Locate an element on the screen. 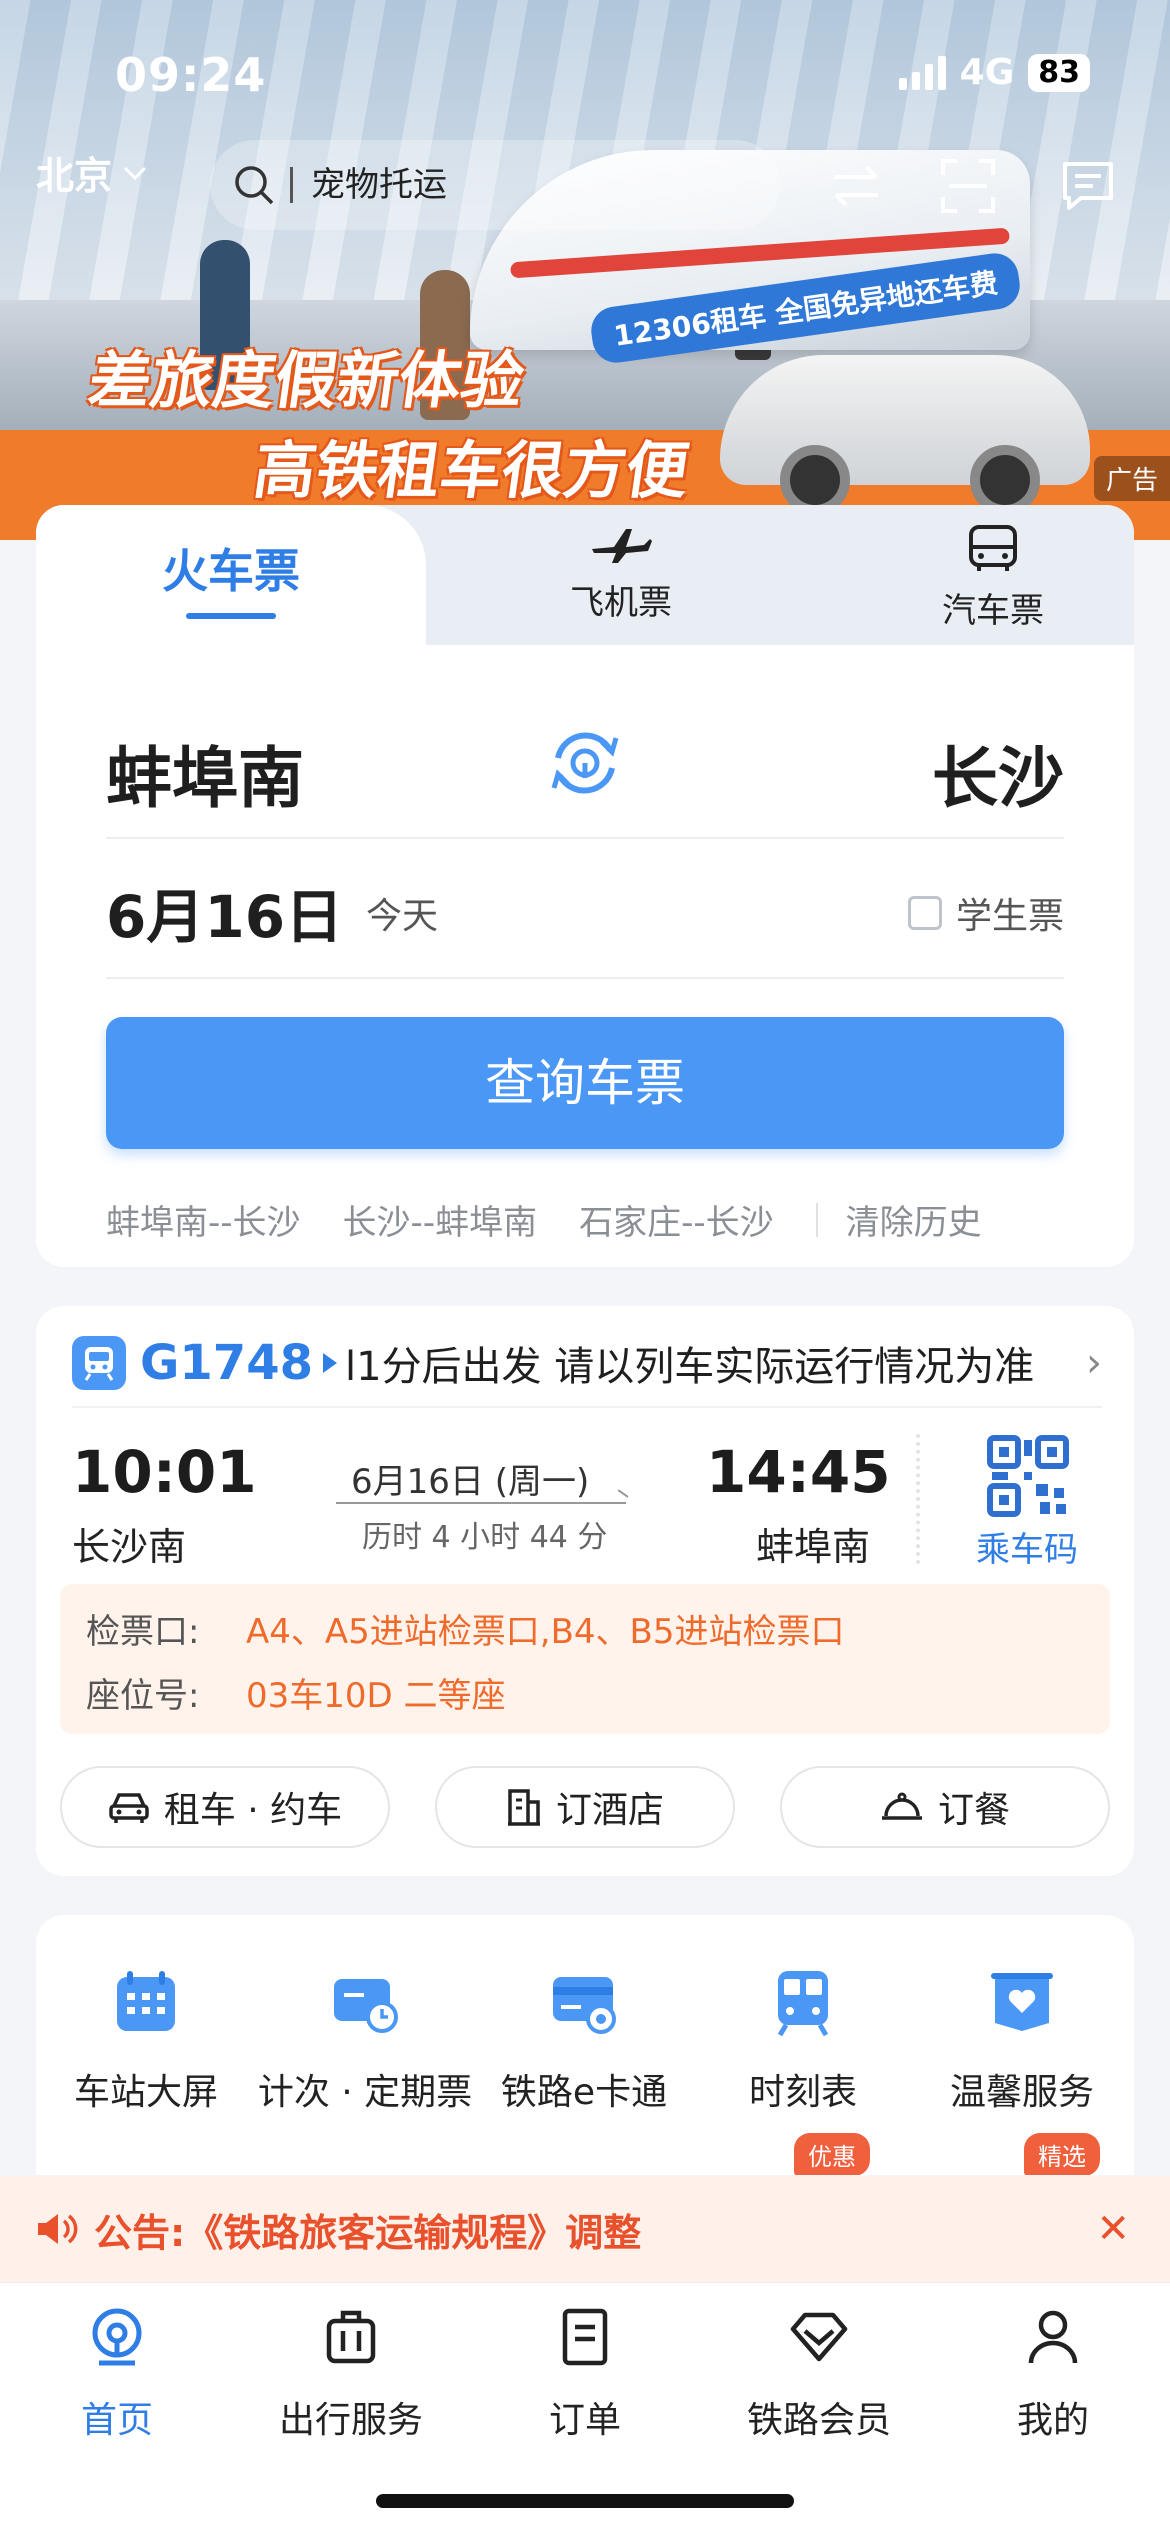 The width and height of the screenshot is (1170, 2532). speaker-icon is located at coordinates (58, 2229).